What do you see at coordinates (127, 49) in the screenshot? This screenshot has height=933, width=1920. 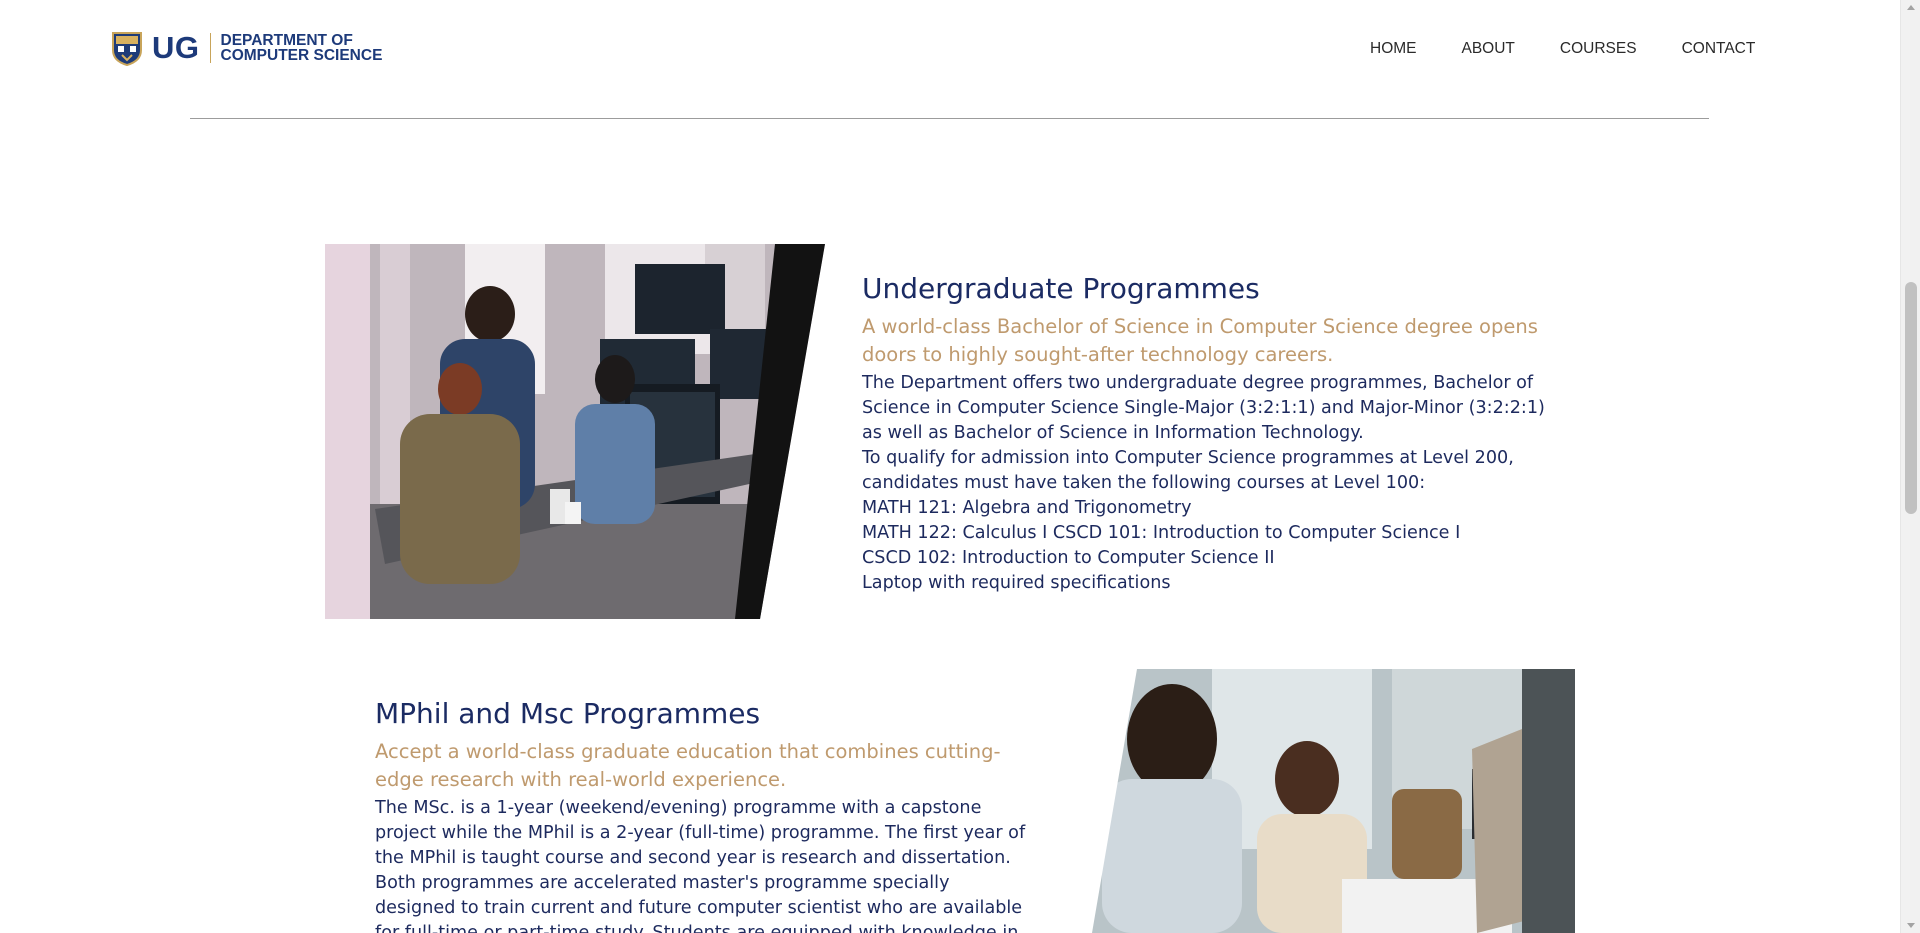 I see `crest-icon` at bounding box center [127, 49].